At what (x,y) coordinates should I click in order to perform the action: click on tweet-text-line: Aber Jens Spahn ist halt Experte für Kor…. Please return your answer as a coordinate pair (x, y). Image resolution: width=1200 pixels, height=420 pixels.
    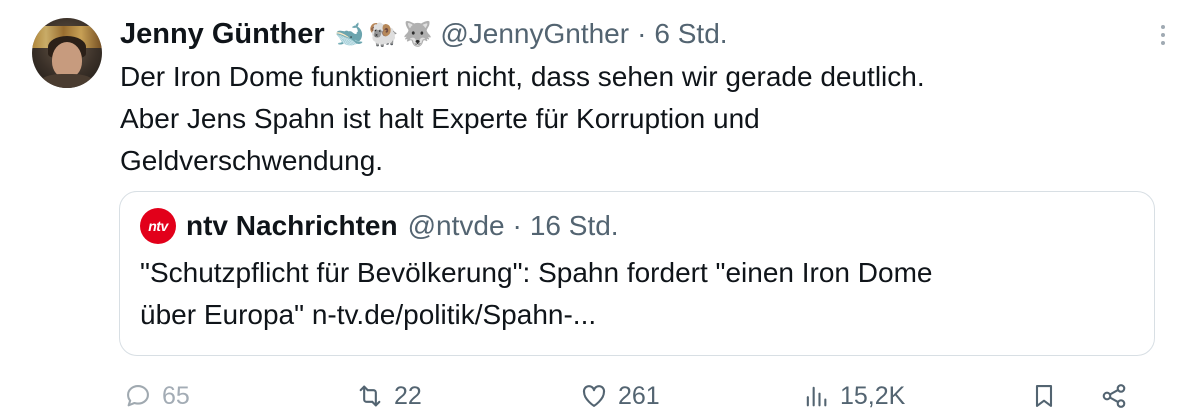
    Looking at the image, I should click on (440, 118).